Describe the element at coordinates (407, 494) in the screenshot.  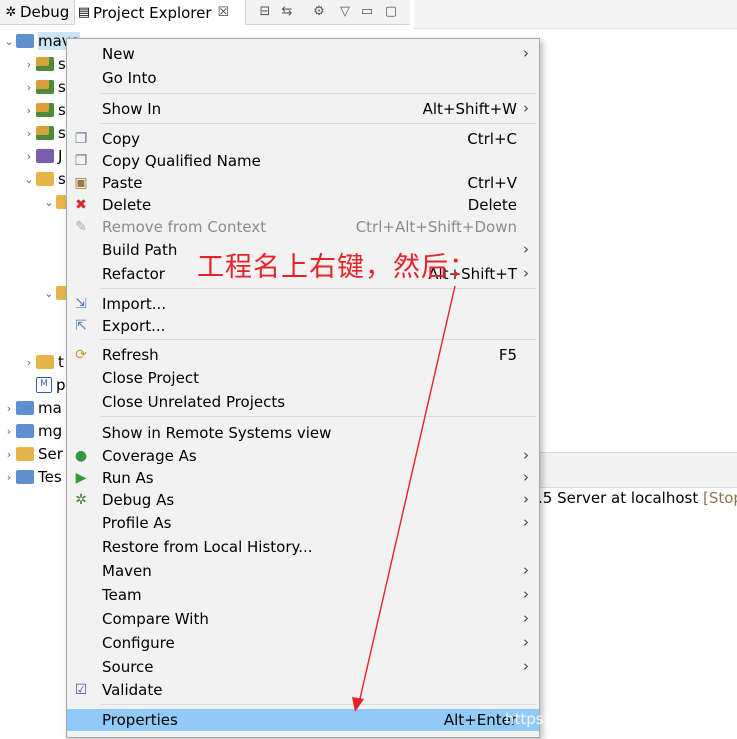
I see `annotation-arrow-line` at that location.